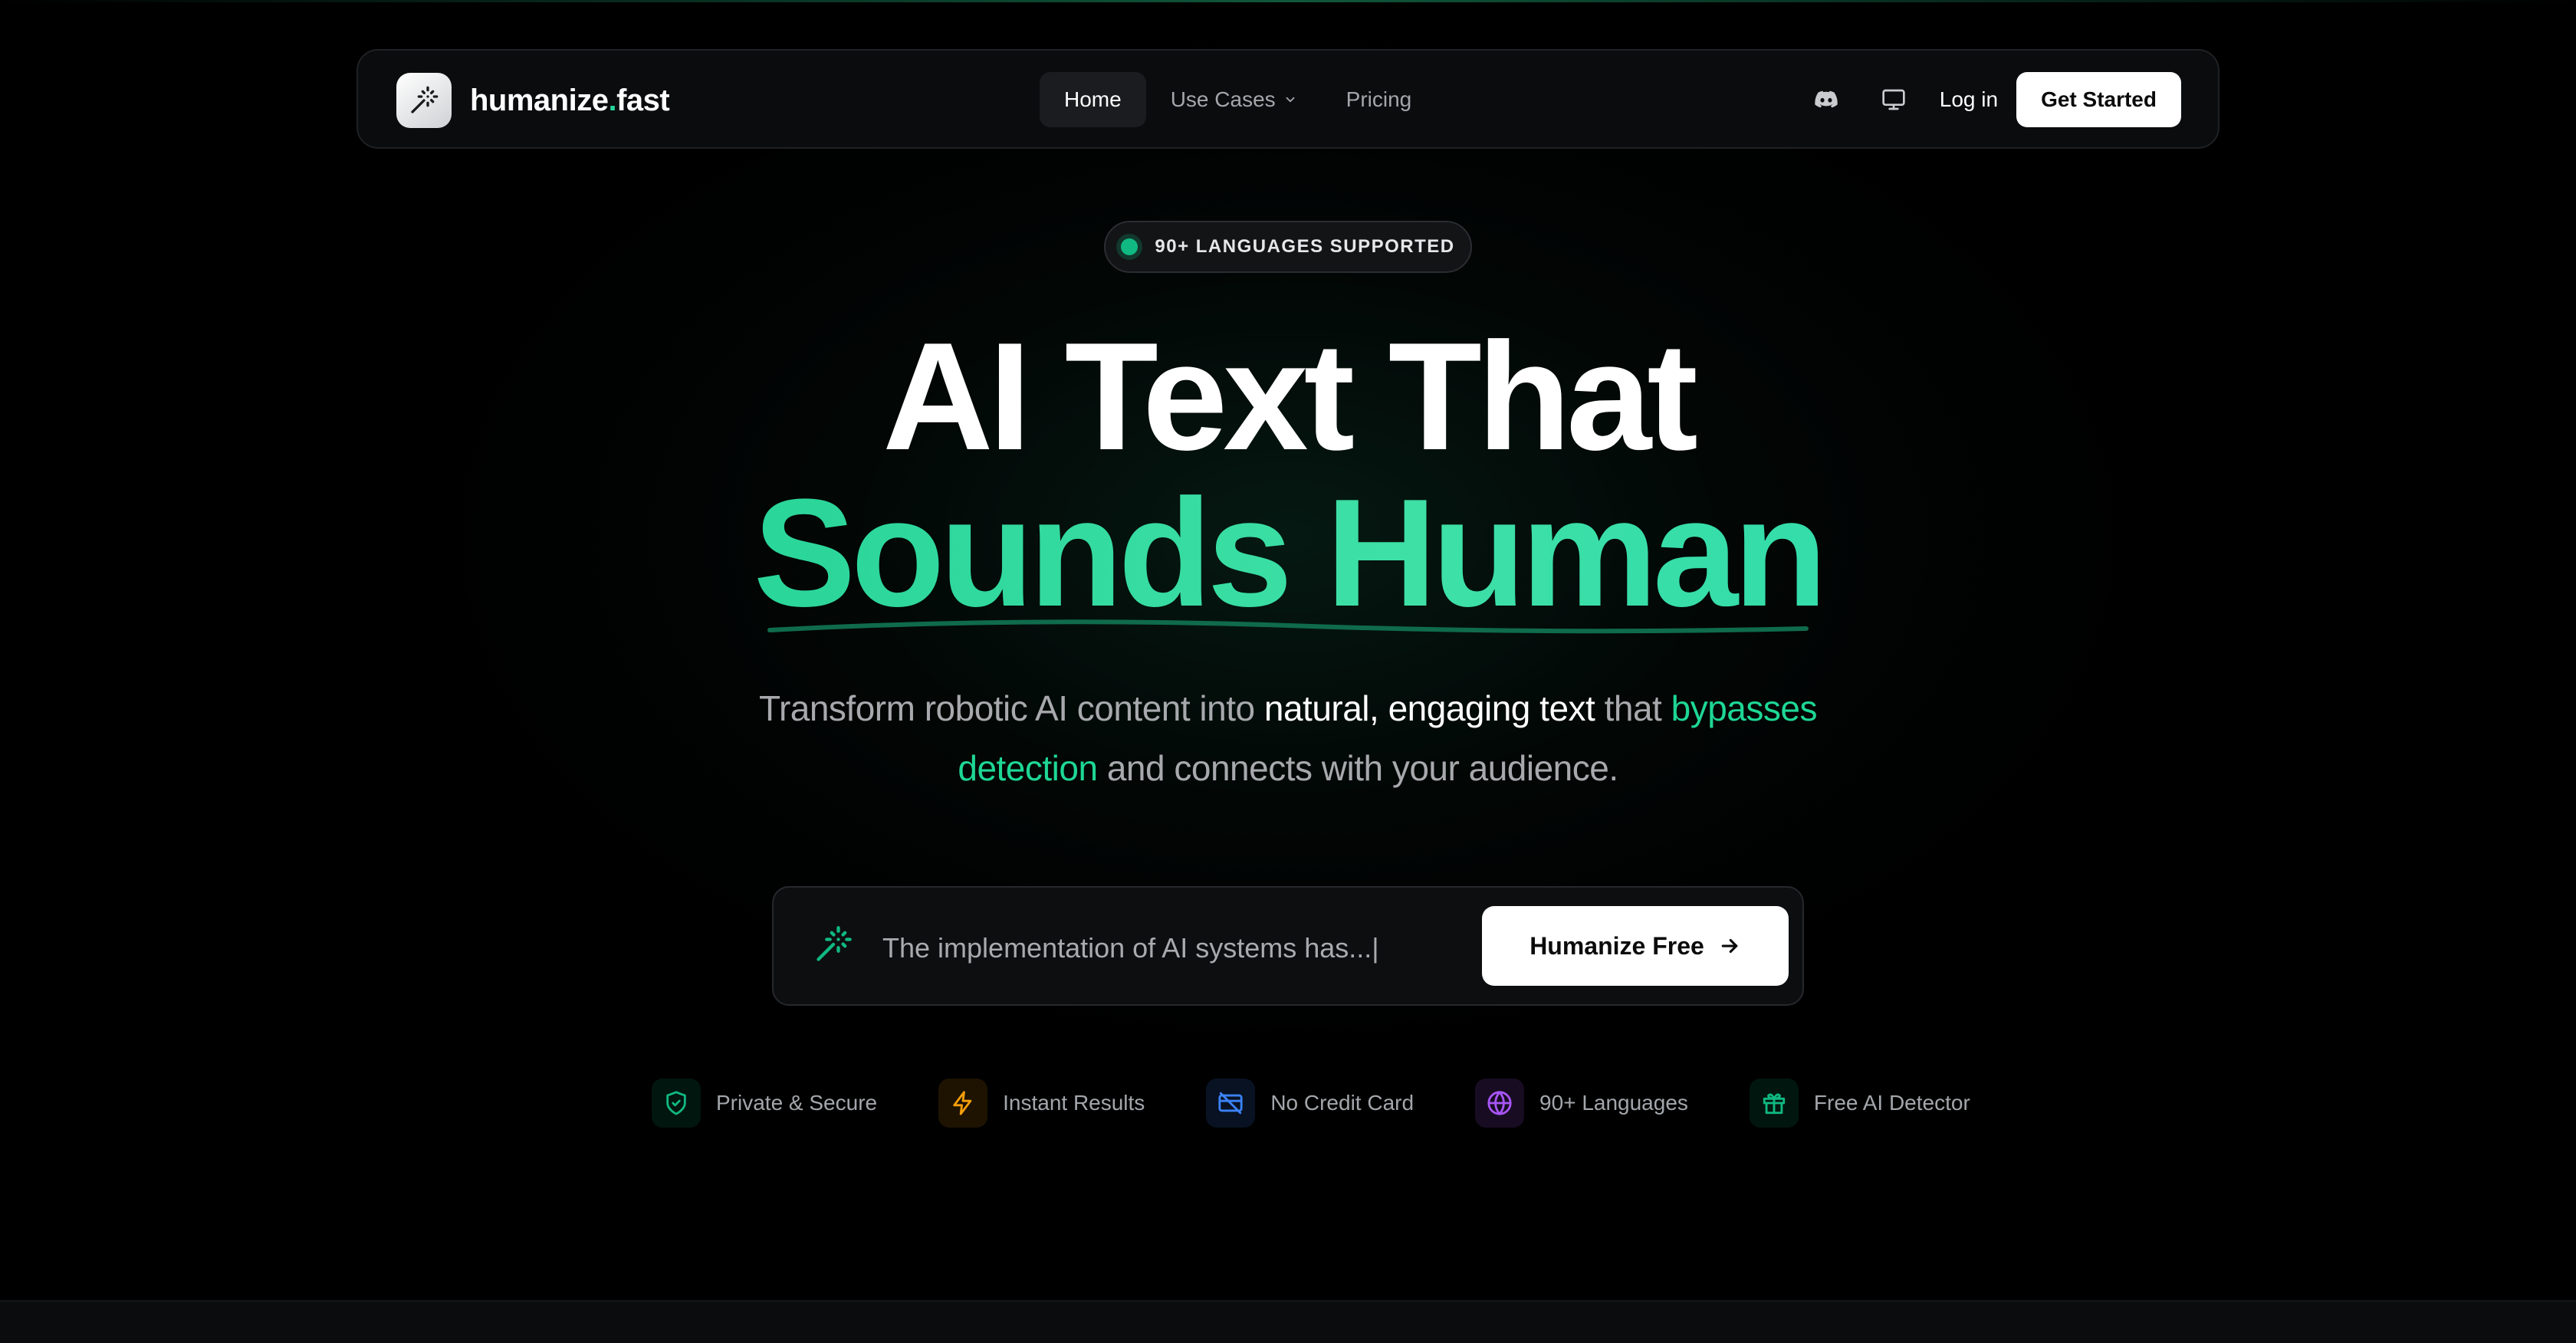  Describe the element at coordinates (1288, 554) in the screenshot. I see `hero-title-line2: Sounds Human` at that location.